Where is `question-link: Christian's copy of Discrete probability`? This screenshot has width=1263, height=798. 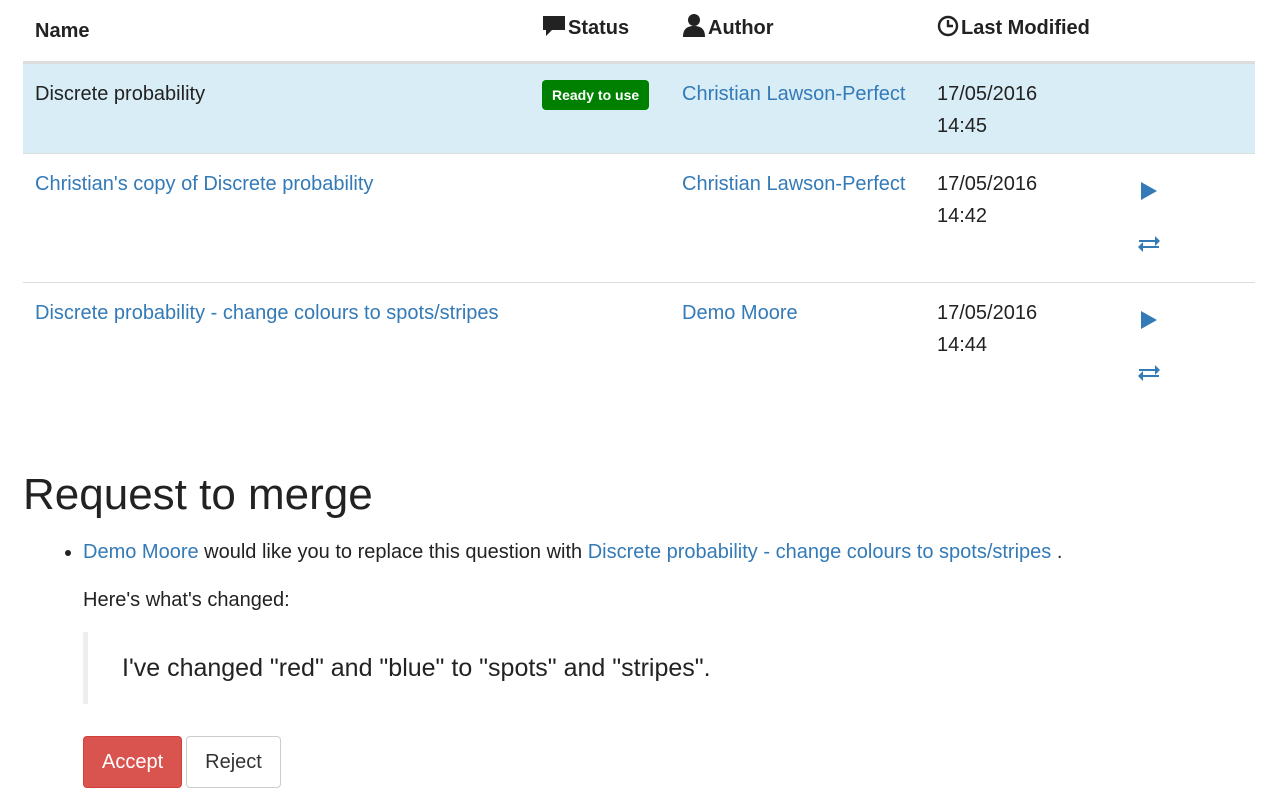
question-link: Christian's copy of Discrete probability is located at coordinates (204, 184).